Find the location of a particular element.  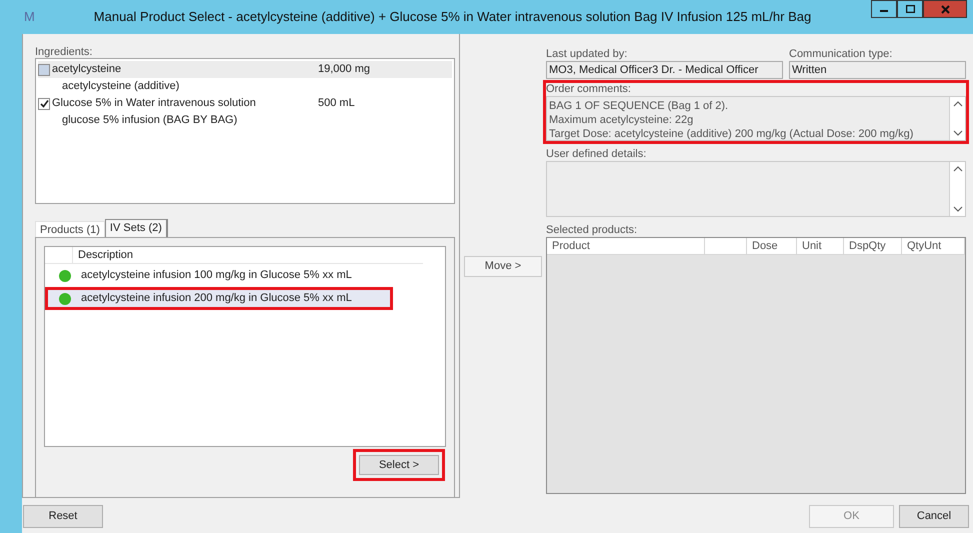

maximize-button is located at coordinates (910, 9).